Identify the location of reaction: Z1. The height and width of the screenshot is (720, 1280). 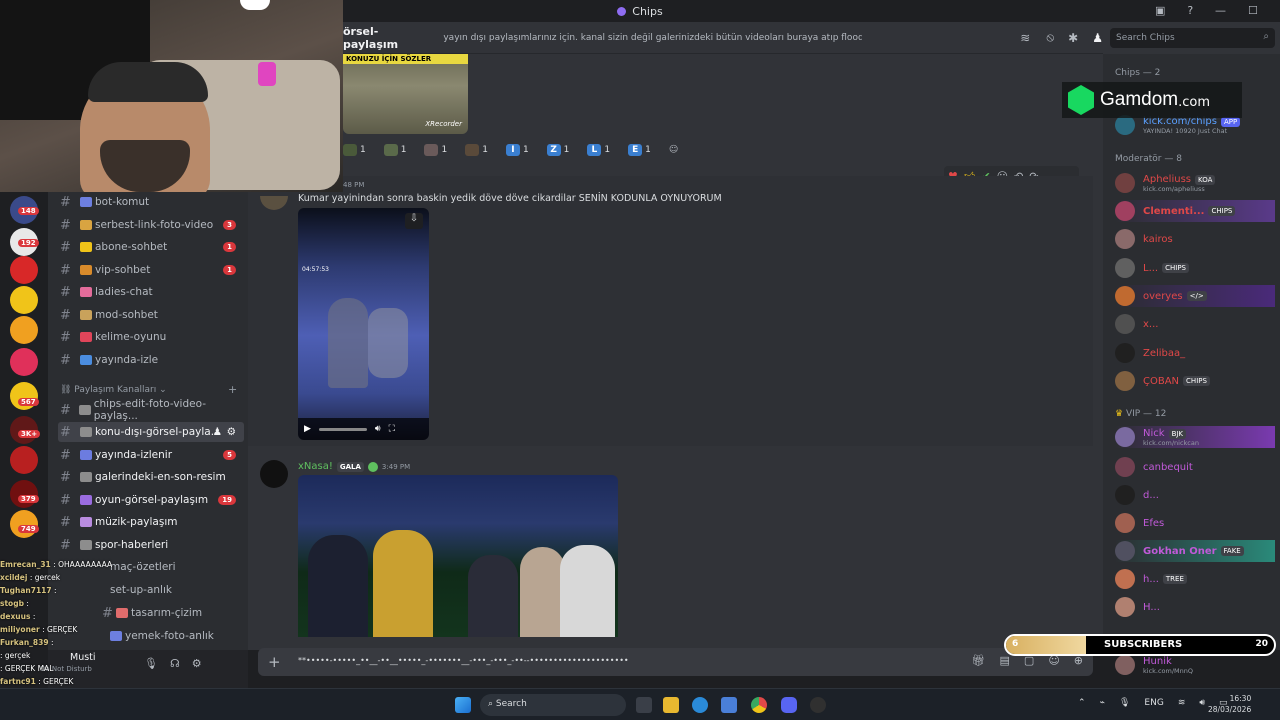
(557, 150).